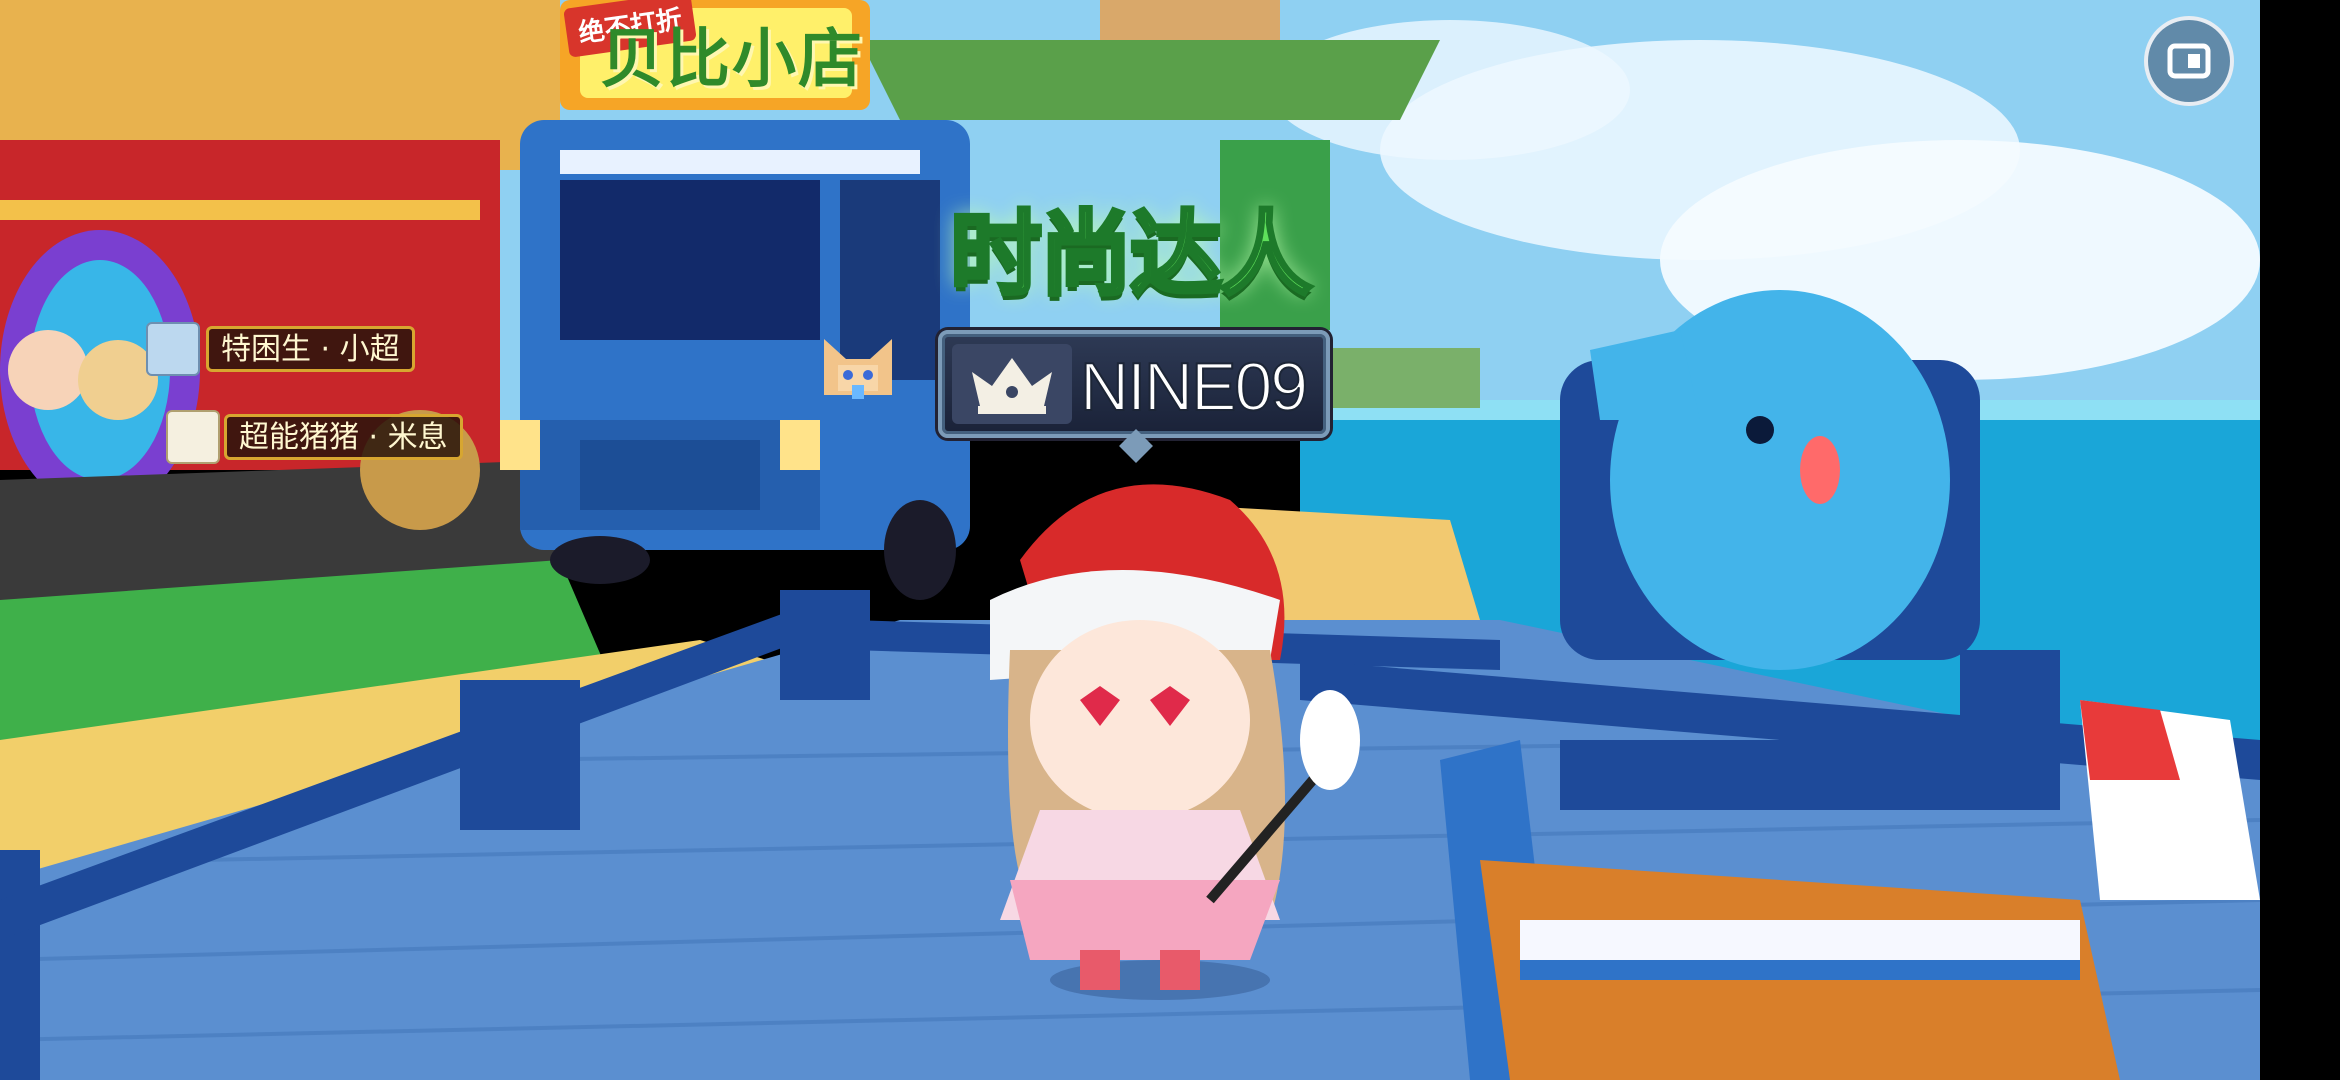 The width and height of the screenshot is (2340, 1080). I want to click on crown-icon-box, so click(1012, 384).